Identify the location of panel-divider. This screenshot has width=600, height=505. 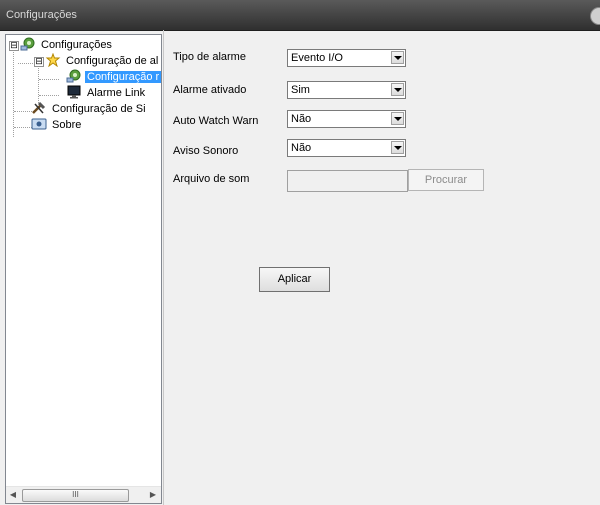
(163, 267).